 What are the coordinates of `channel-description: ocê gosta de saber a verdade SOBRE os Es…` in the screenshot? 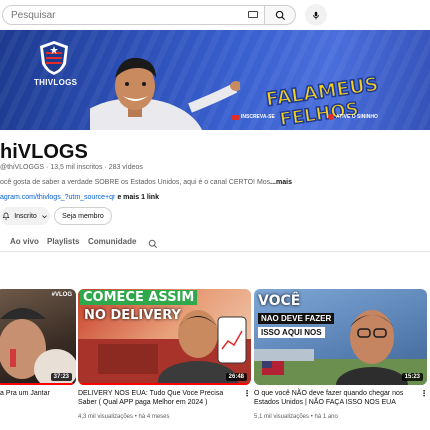 It's located at (146, 182).